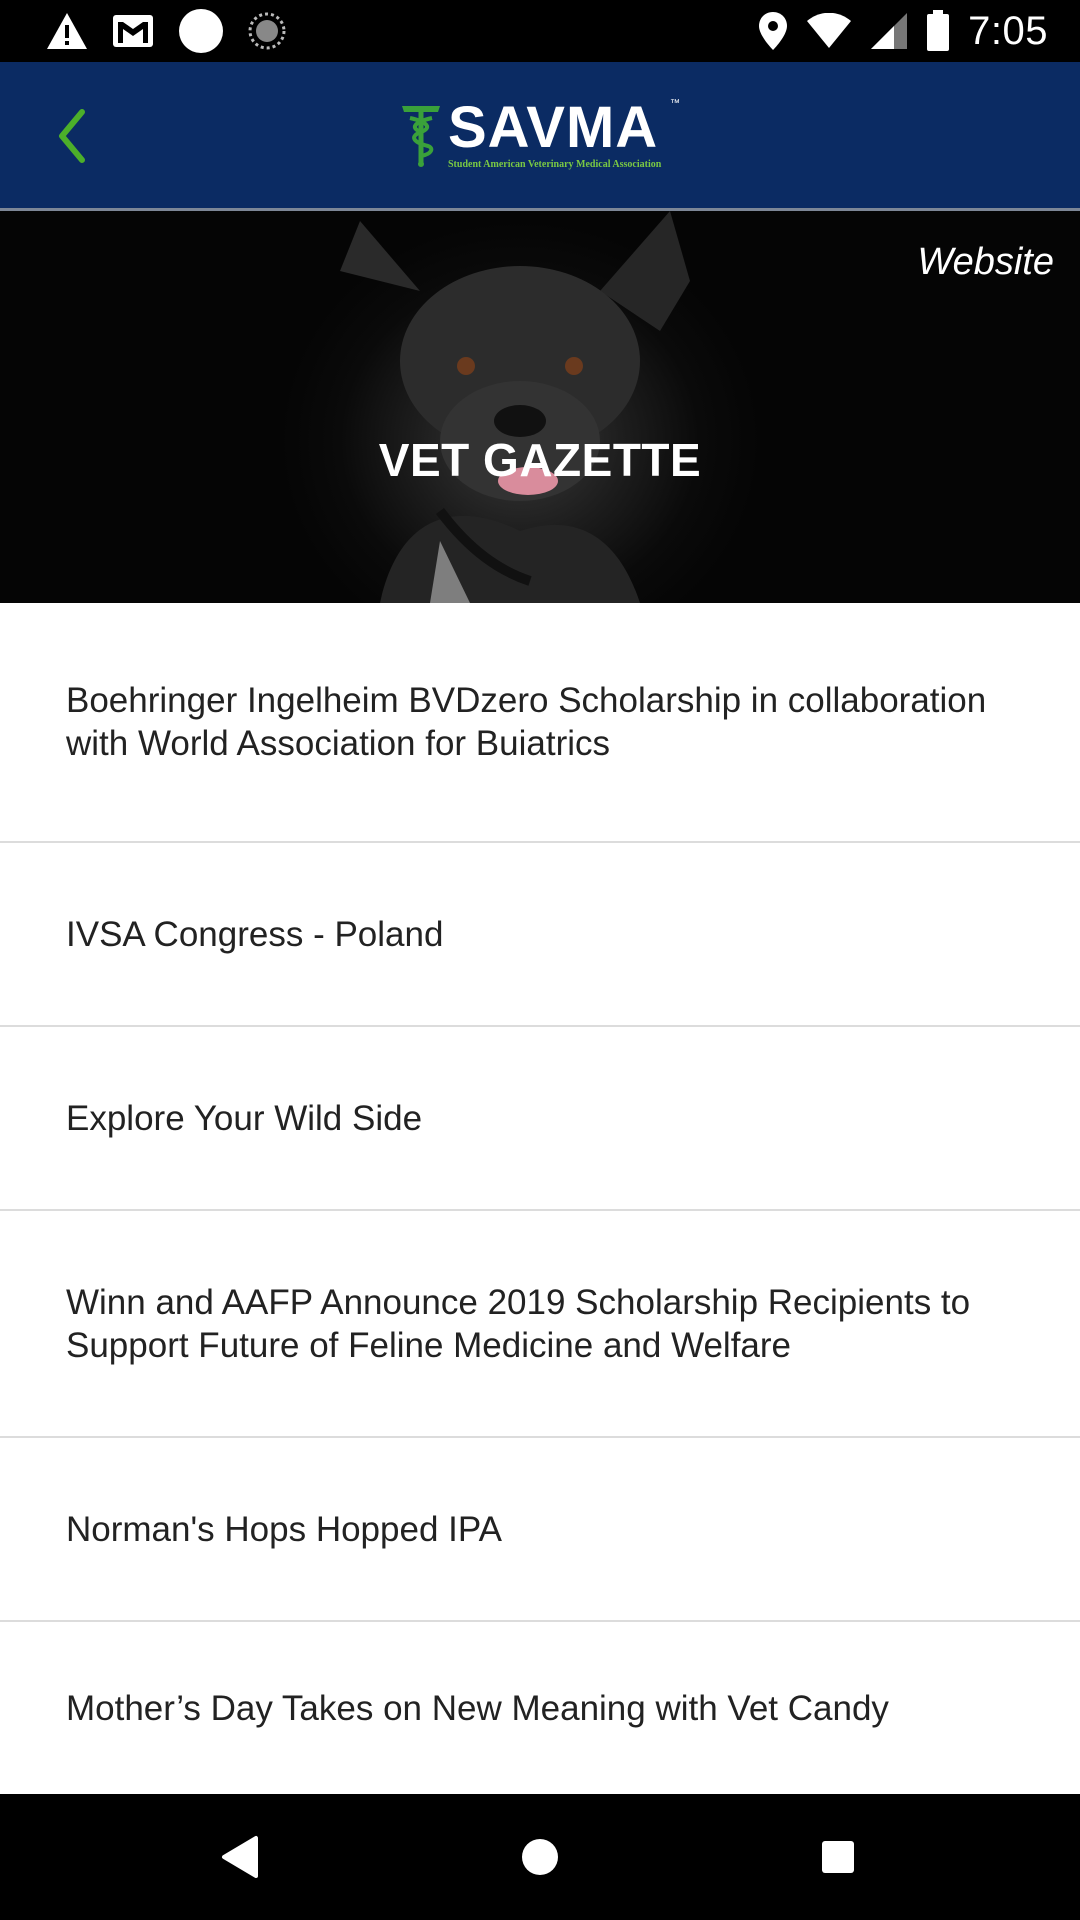  I want to click on article-title: Explore Your Wild Side, so click(244, 1118).